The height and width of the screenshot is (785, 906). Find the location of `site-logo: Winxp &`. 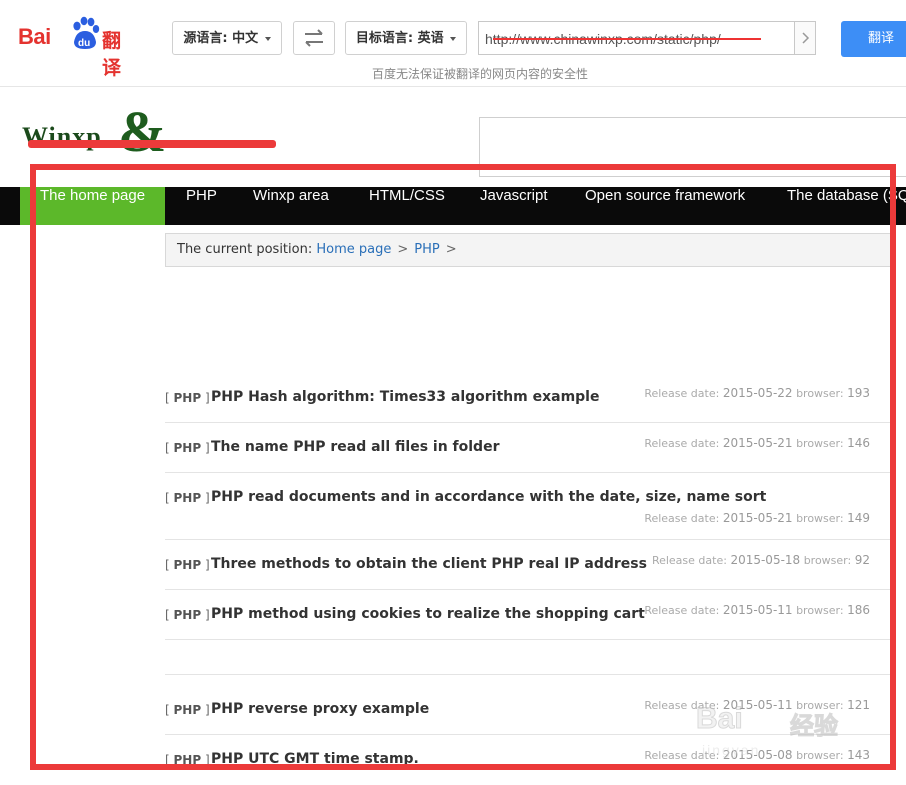

site-logo: Winxp & is located at coordinates (152, 134).